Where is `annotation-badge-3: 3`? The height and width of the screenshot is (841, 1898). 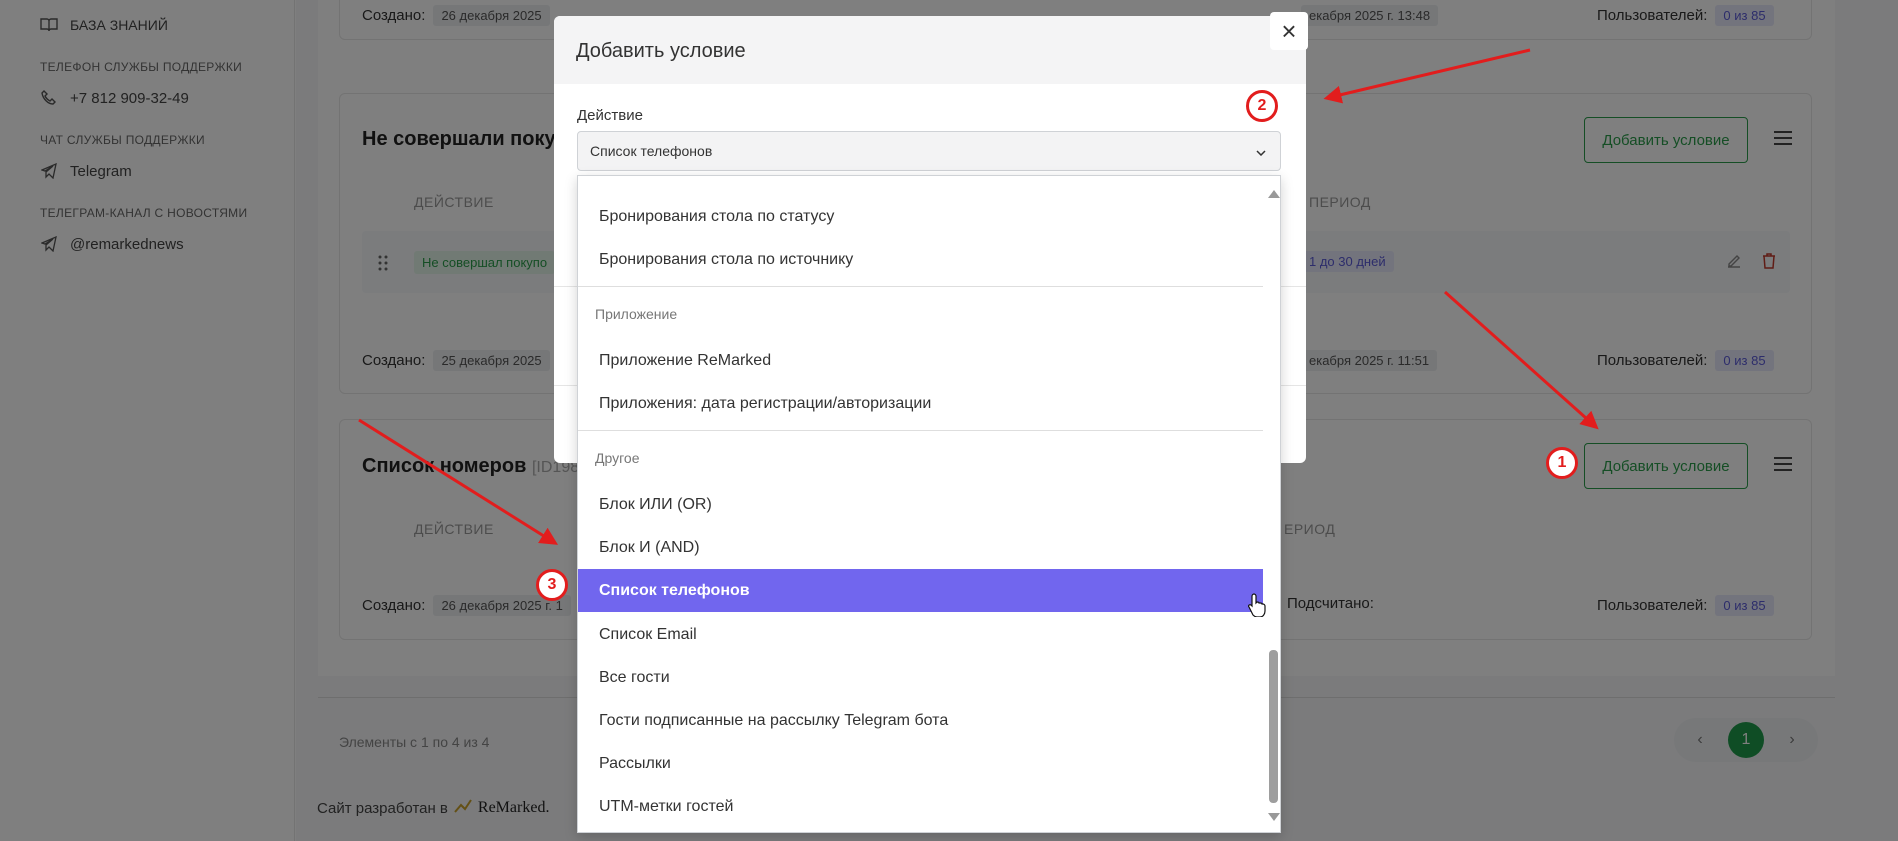
annotation-badge-3: 3 is located at coordinates (552, 585).